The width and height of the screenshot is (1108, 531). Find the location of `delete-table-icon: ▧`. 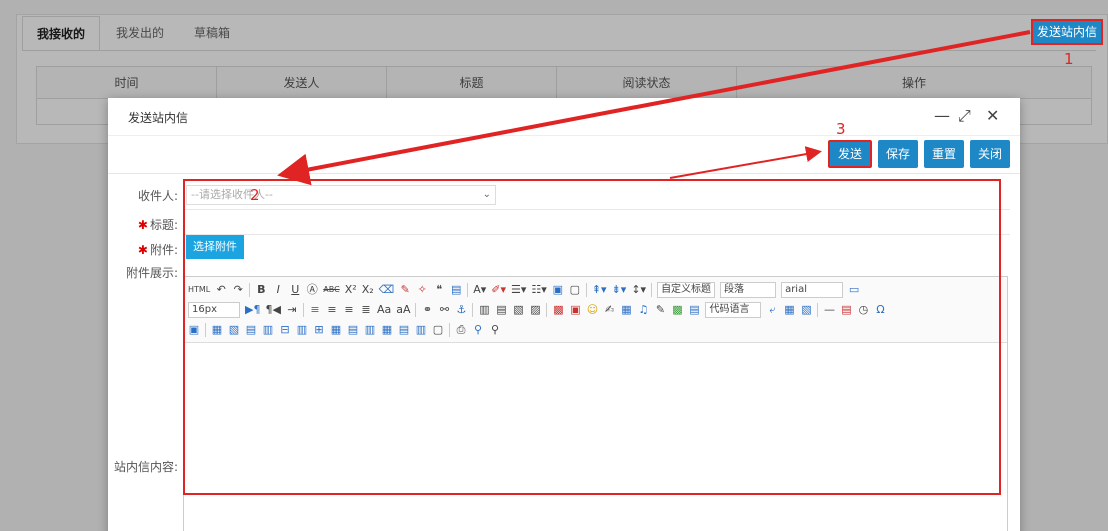

delete-table-icon: ▧ is located at coordinates (234, 330).